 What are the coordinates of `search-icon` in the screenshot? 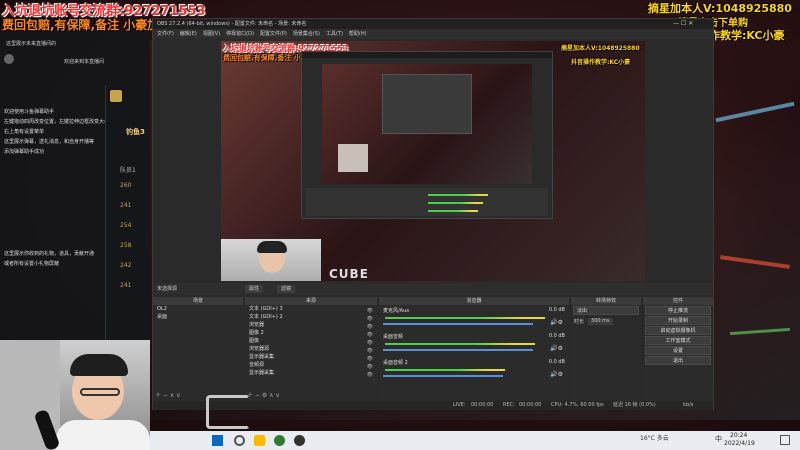 It's located at (239, 440).